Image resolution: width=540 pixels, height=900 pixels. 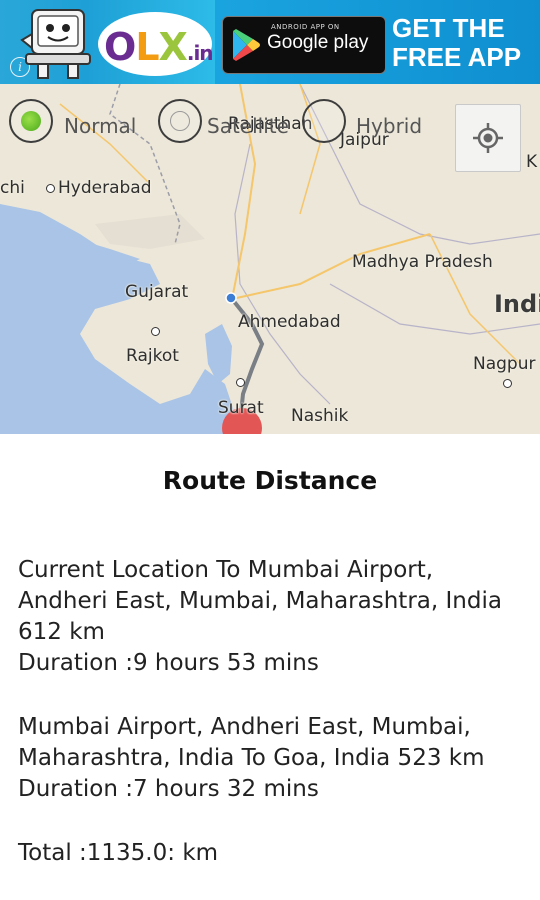 What do you see at coordinates (152, 356) in the screenshot?
I see `map-label-rajkot: Rajkot` at bounding box center [152, 356].